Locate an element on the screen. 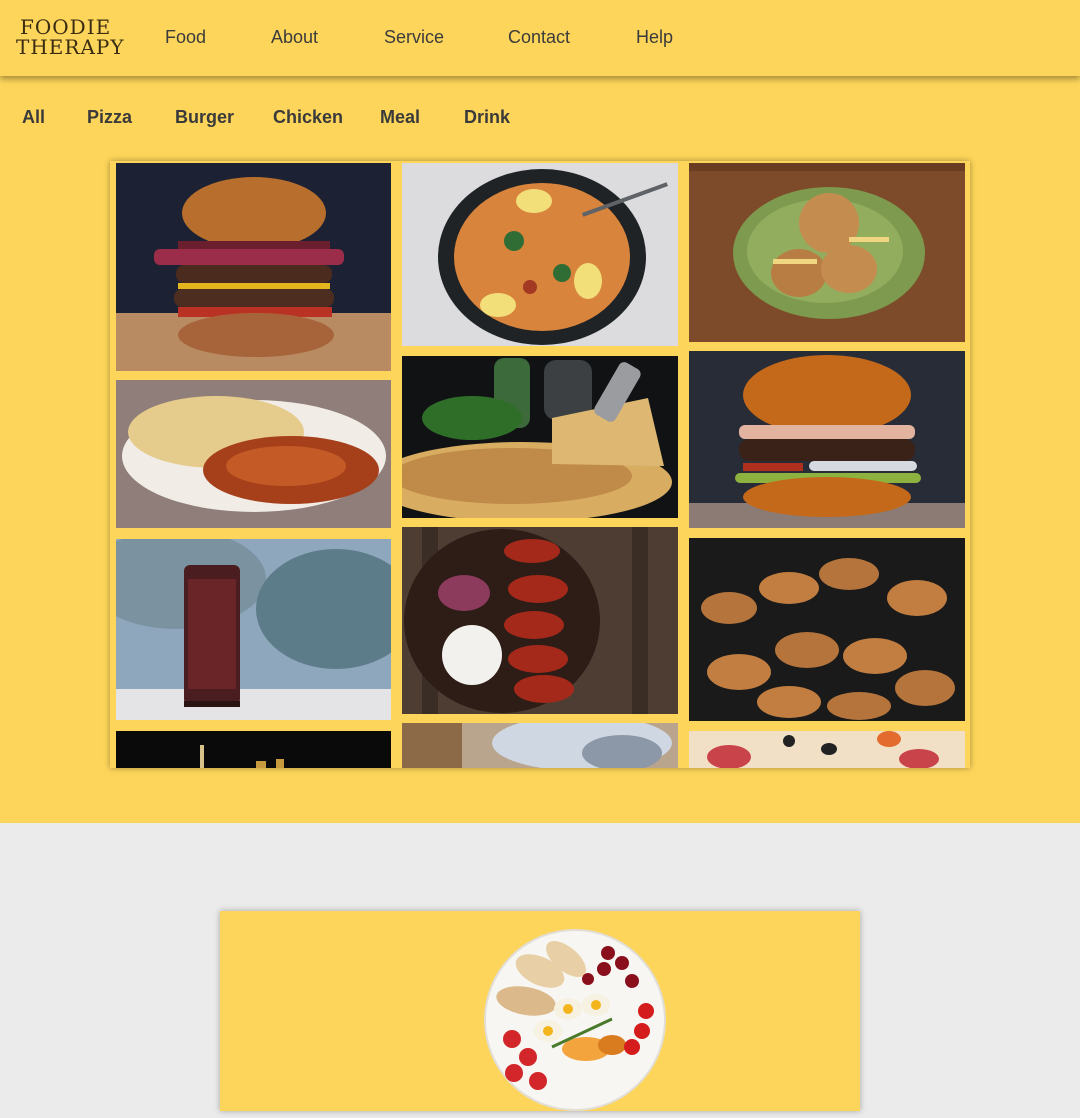  filter-drink-button: Drink is located at coordinates (487, 117).